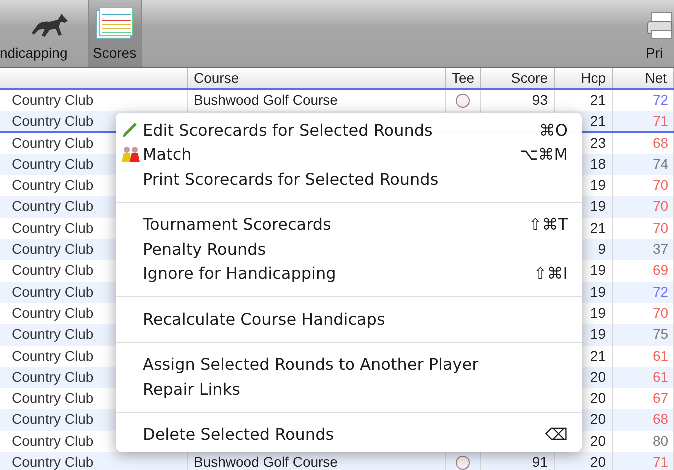  I want to click on table-cell: 72, so click(643, 292).